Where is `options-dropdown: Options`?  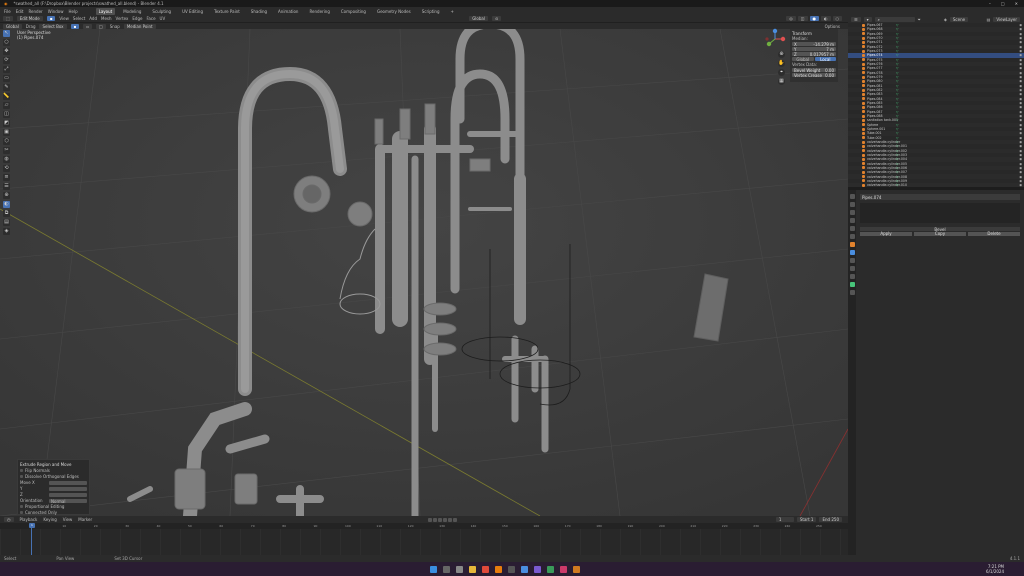
options-dropdown: Options is located at coordinates (836, 26).